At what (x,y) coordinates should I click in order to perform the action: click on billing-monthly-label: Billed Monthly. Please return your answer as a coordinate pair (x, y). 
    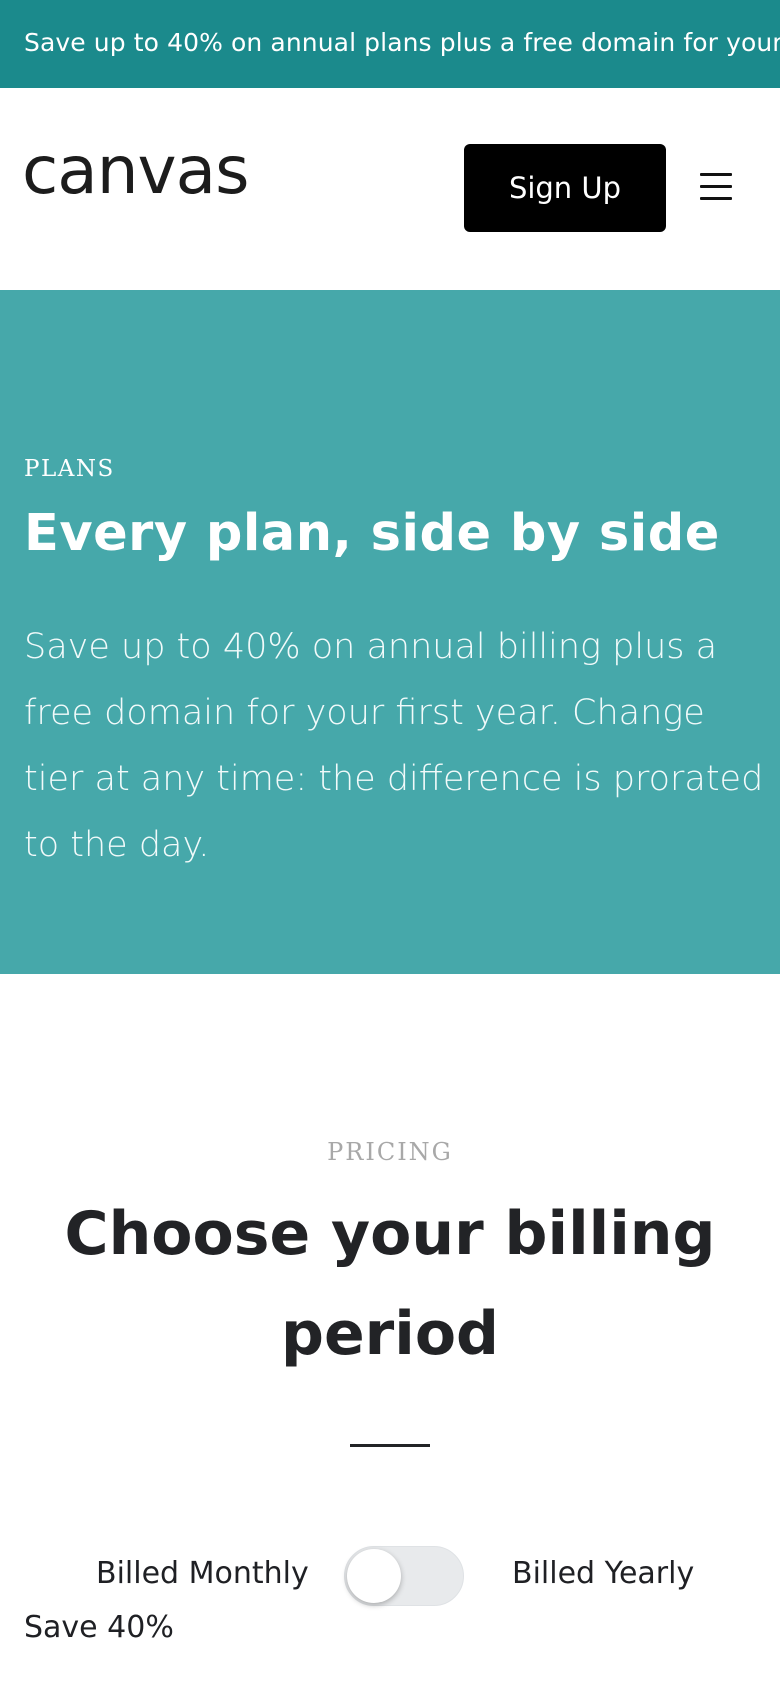
    Looking at the image, I should click on (202, 1573).